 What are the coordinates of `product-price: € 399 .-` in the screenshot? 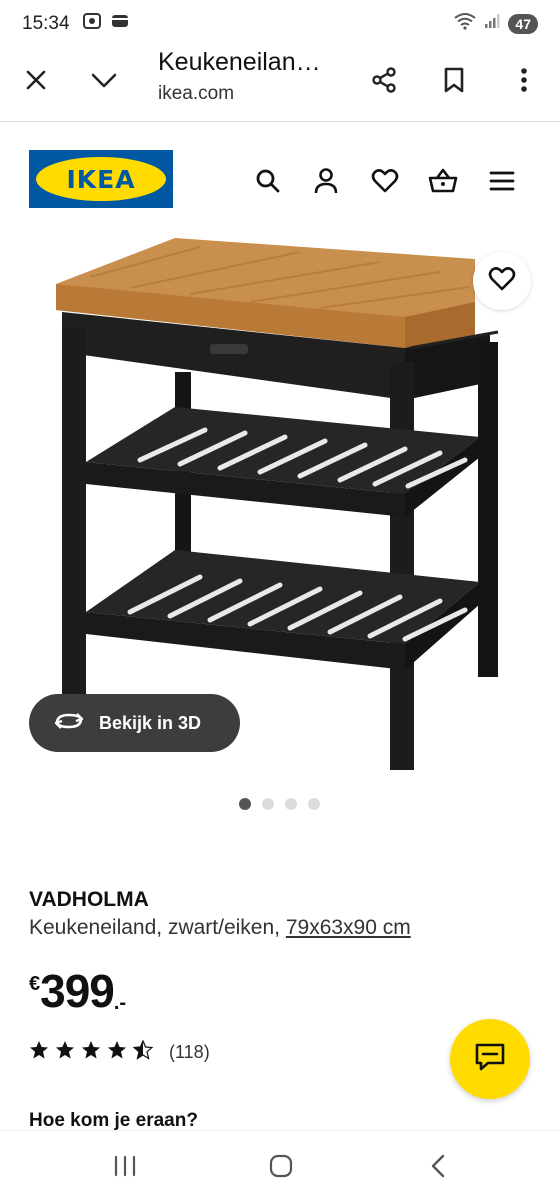 It's located at (77, 991).